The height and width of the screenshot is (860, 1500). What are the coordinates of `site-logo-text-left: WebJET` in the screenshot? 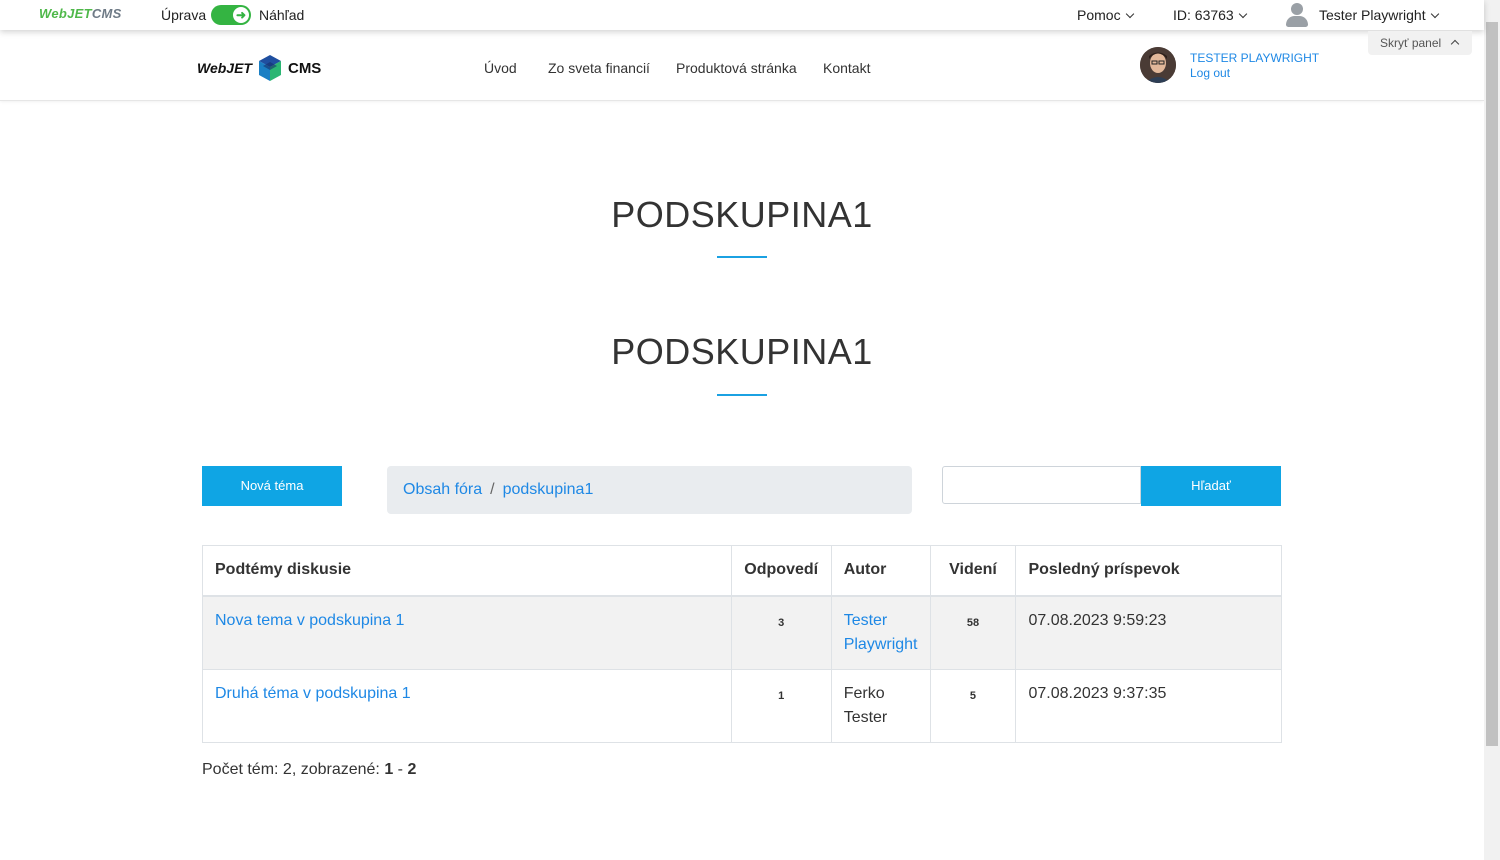 It's located at (224, 68).